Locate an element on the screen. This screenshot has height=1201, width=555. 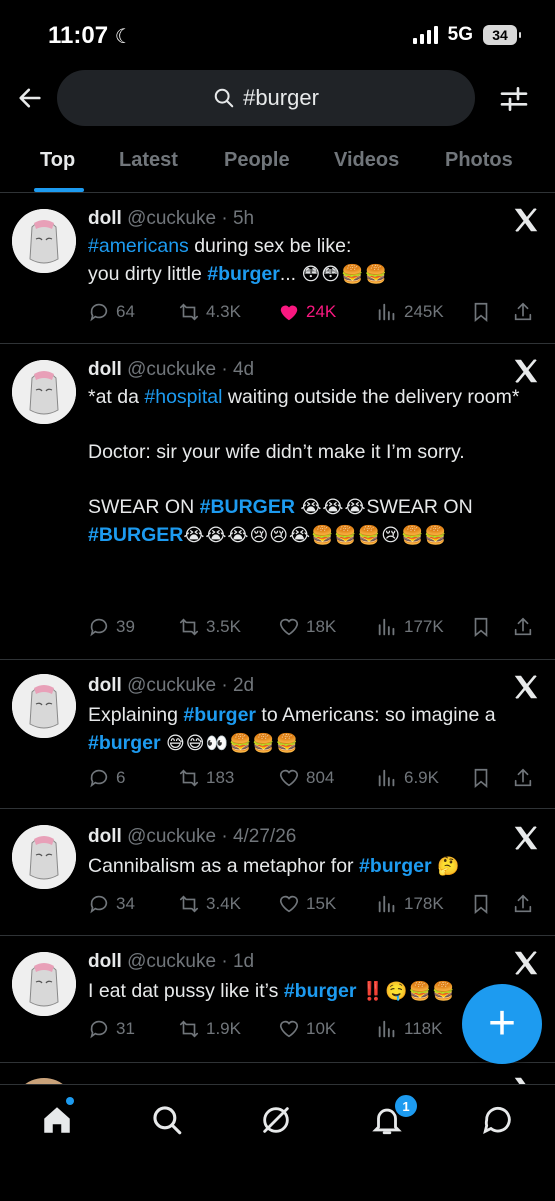
tweet-actions: 34 3.4K 15K 178K is located at coordinates (315, 906).